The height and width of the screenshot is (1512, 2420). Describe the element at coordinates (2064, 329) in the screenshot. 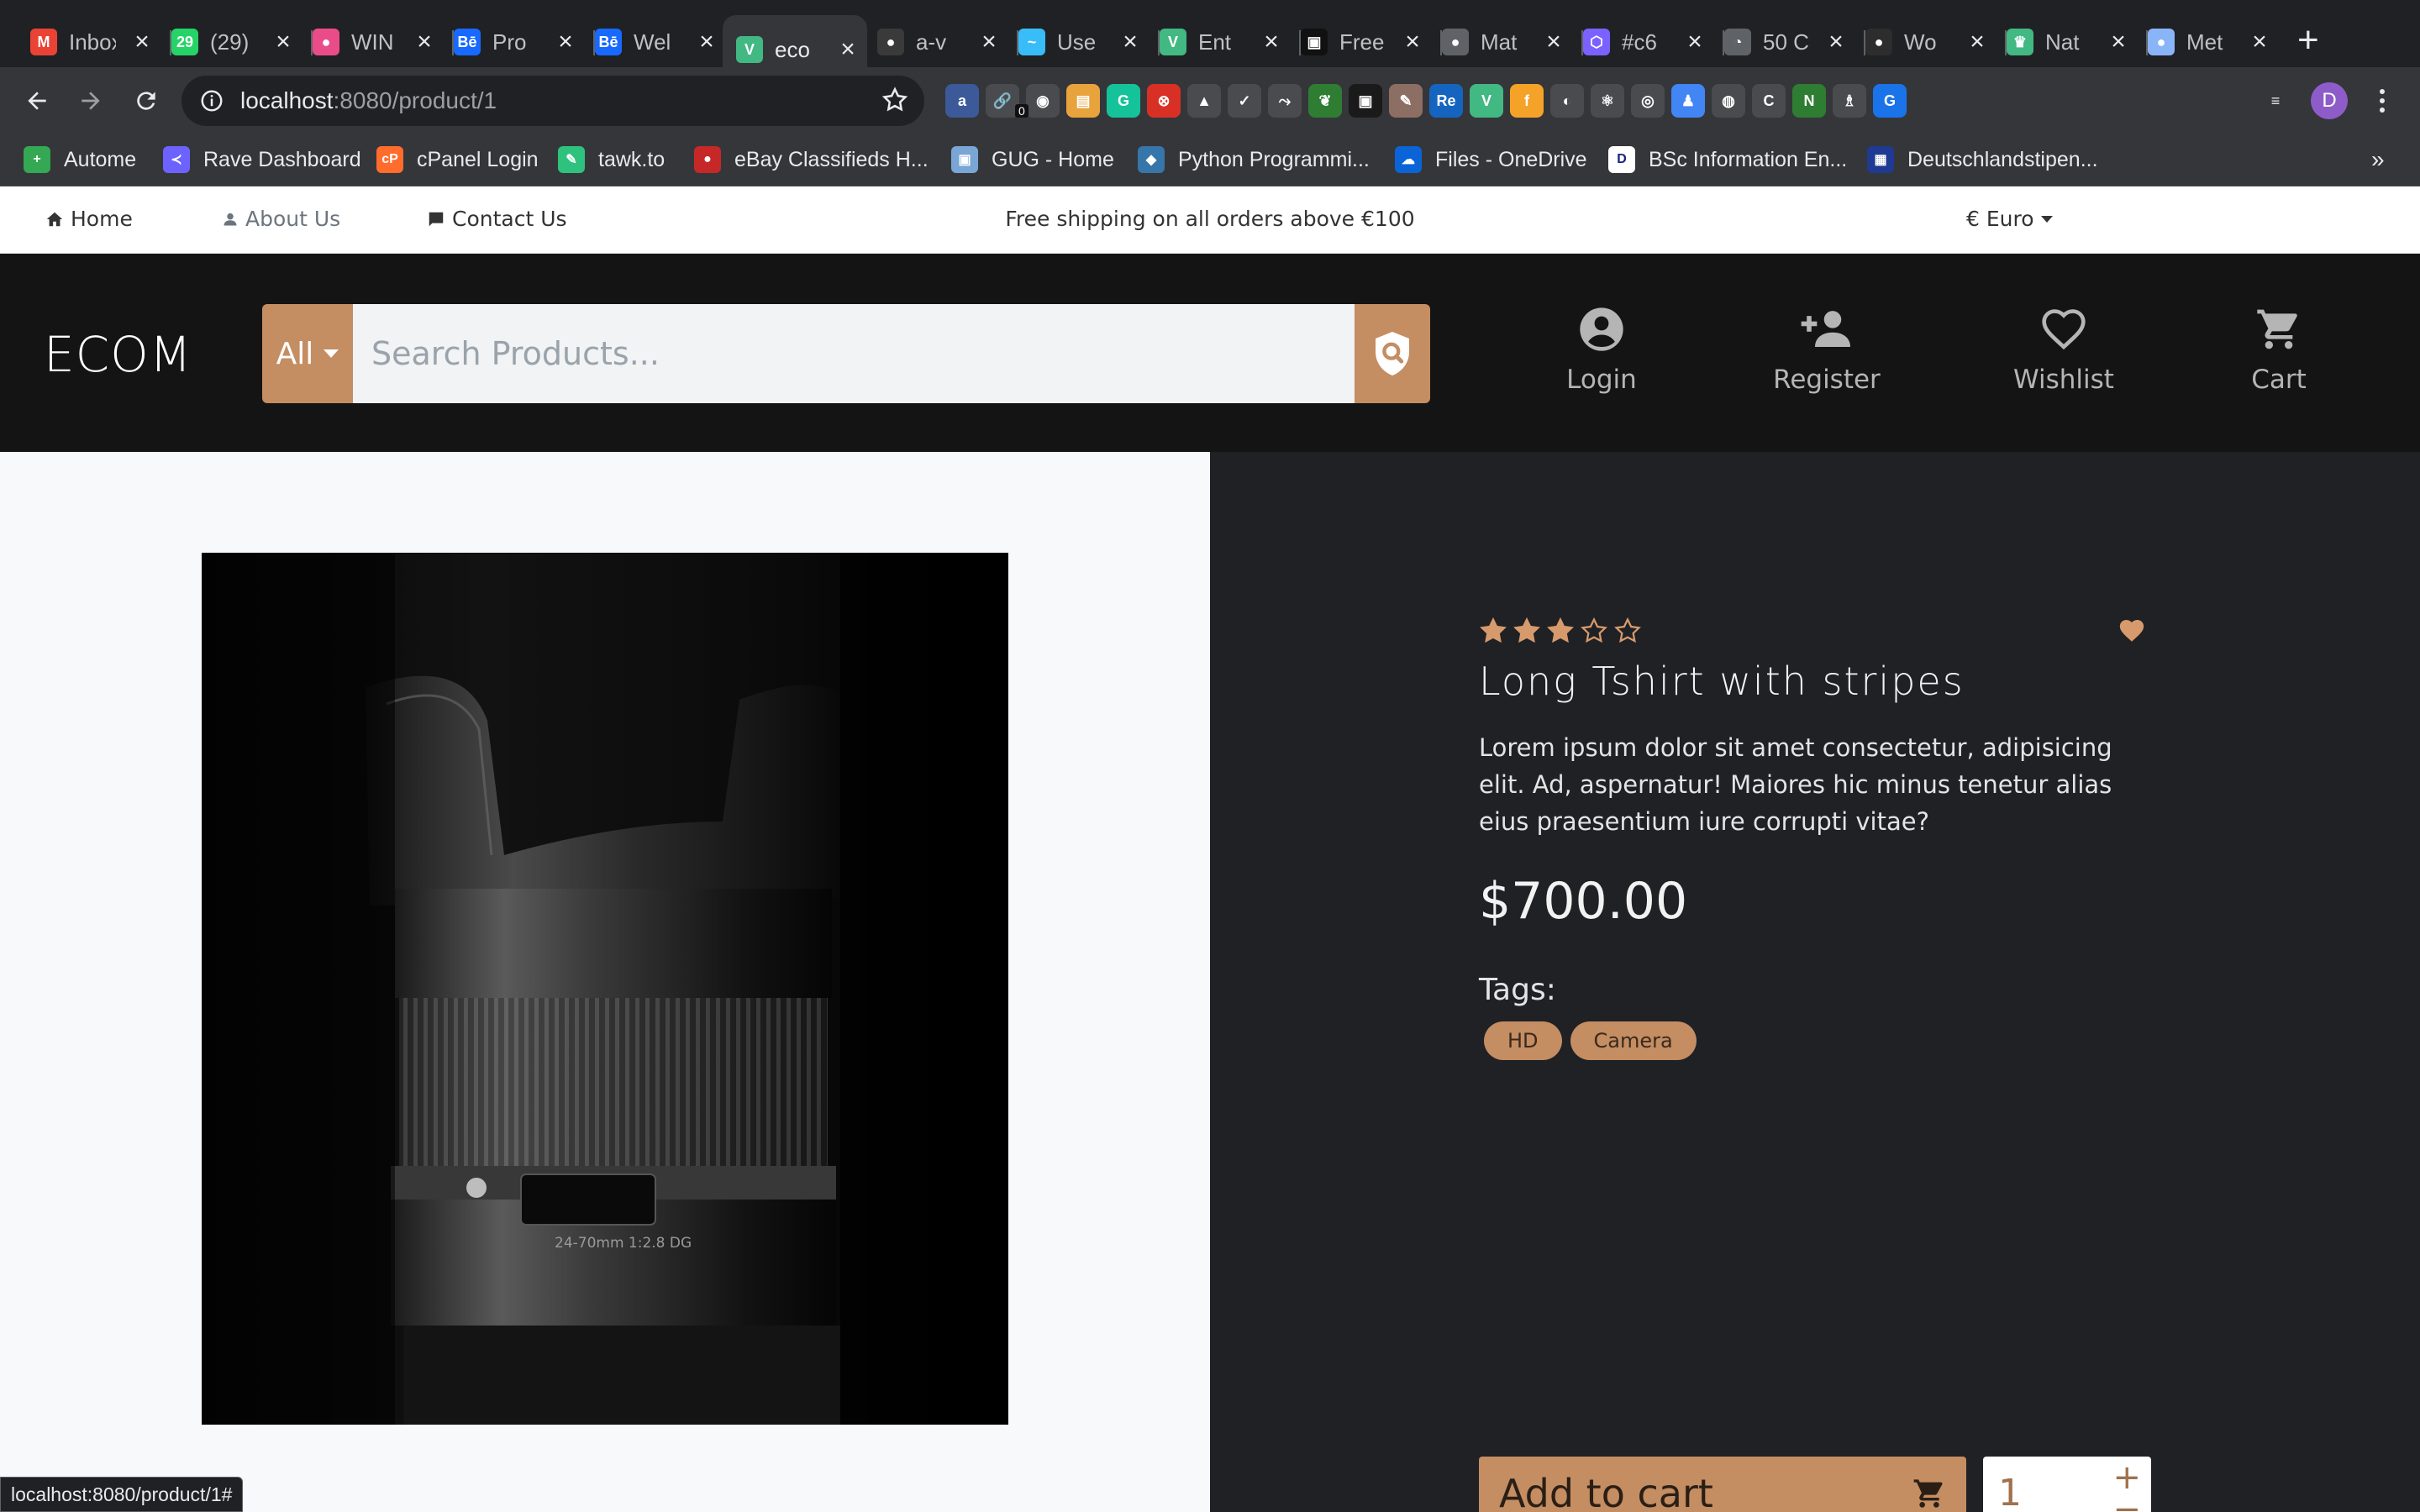

I see `heart-outline-icon` at that location.